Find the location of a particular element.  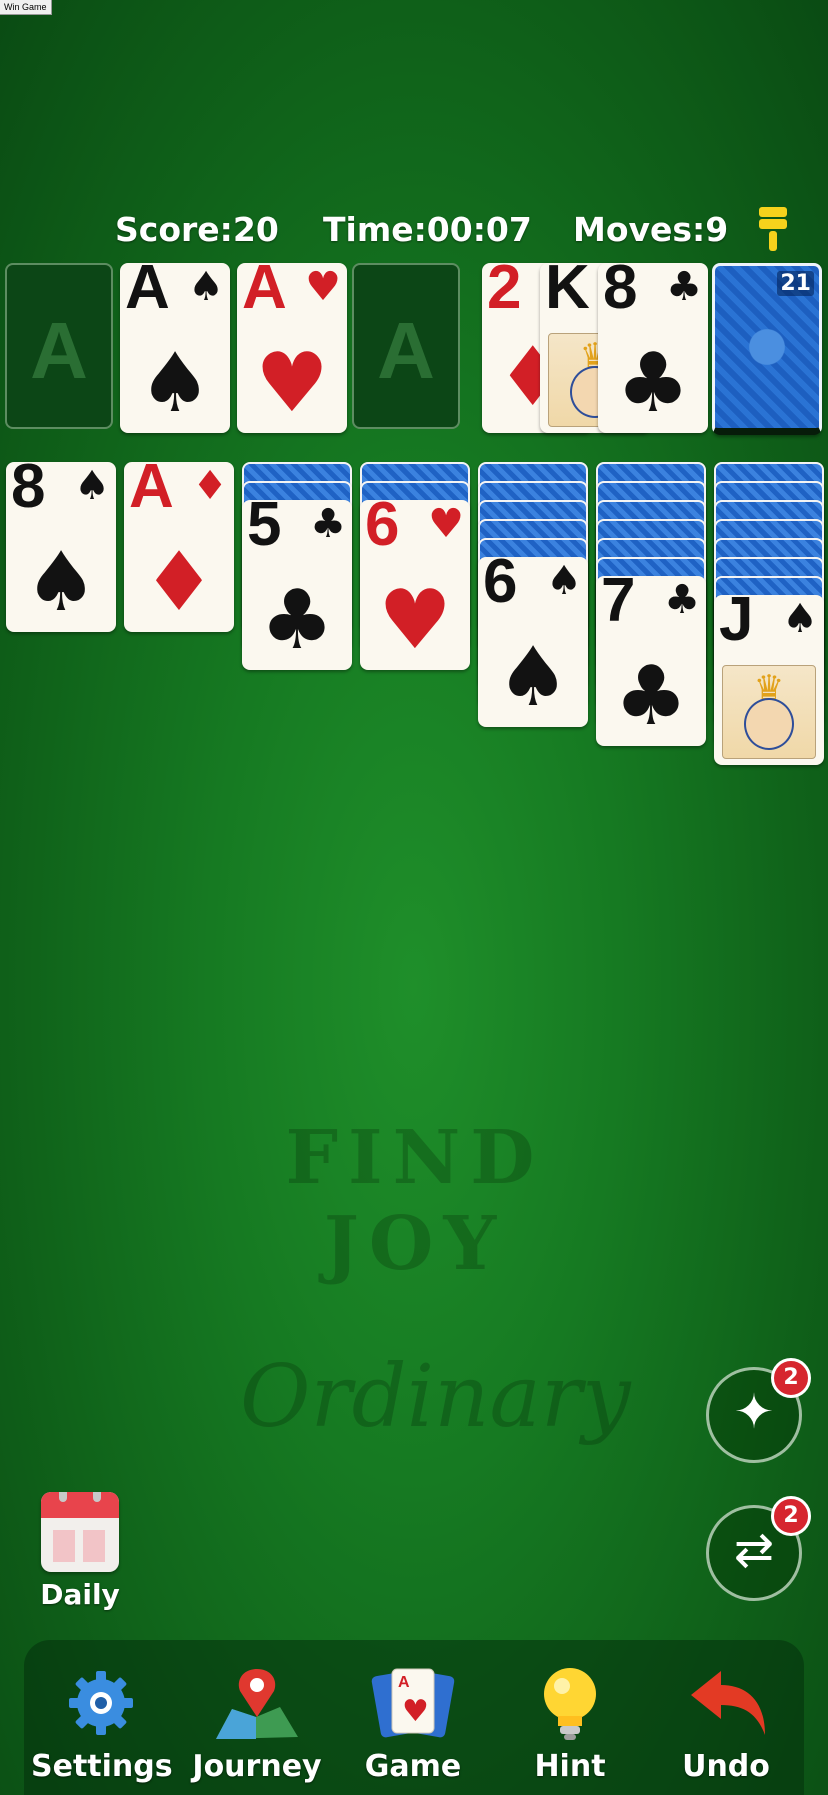

nav-game-label: Game is located at coordinates (413, 1766).